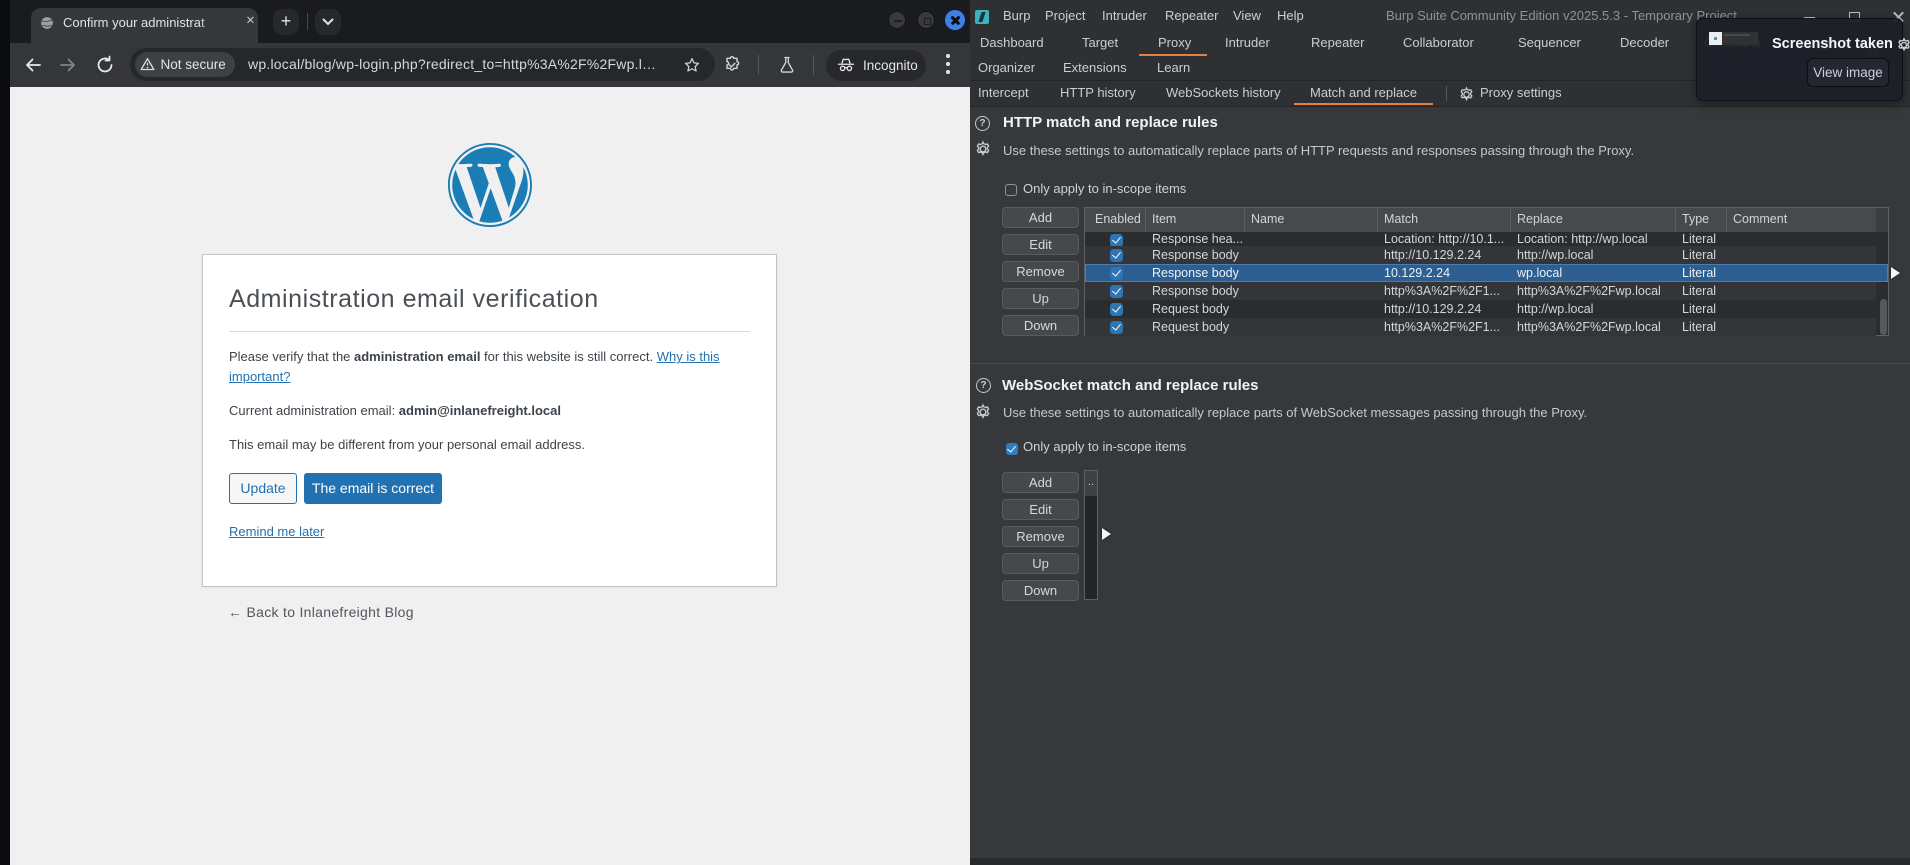  What do you see at coordinates (1040, 536) in the screenshot?
I see `ws-remove-button: Remove` at bounding box center [1040, 536].